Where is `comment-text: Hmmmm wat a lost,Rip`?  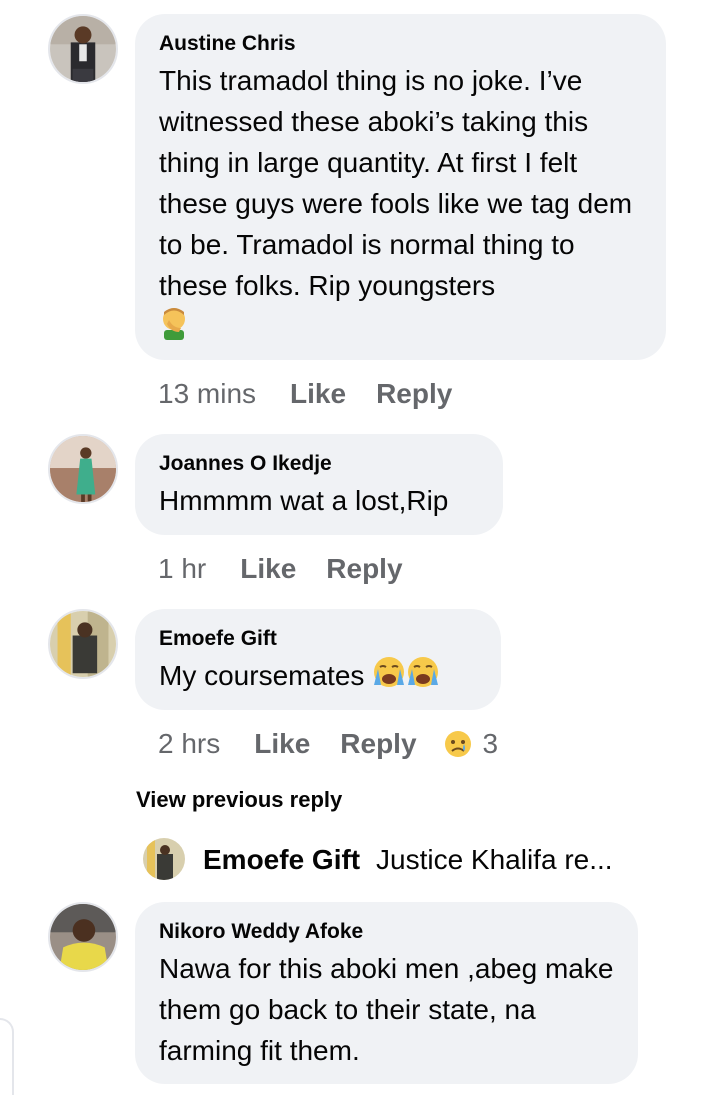 comment-text: Hmmmm wat a lost,Rip is located at coordinates (304, 500).